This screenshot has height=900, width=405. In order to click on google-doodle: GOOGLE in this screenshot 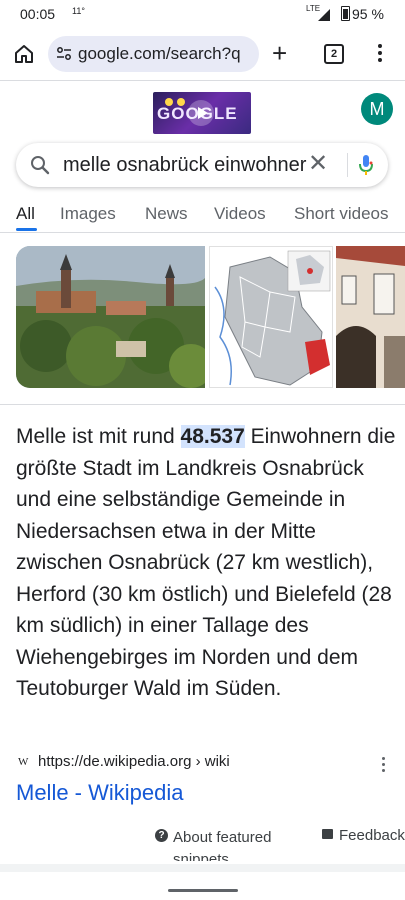, I will do `click(202, 113)`.